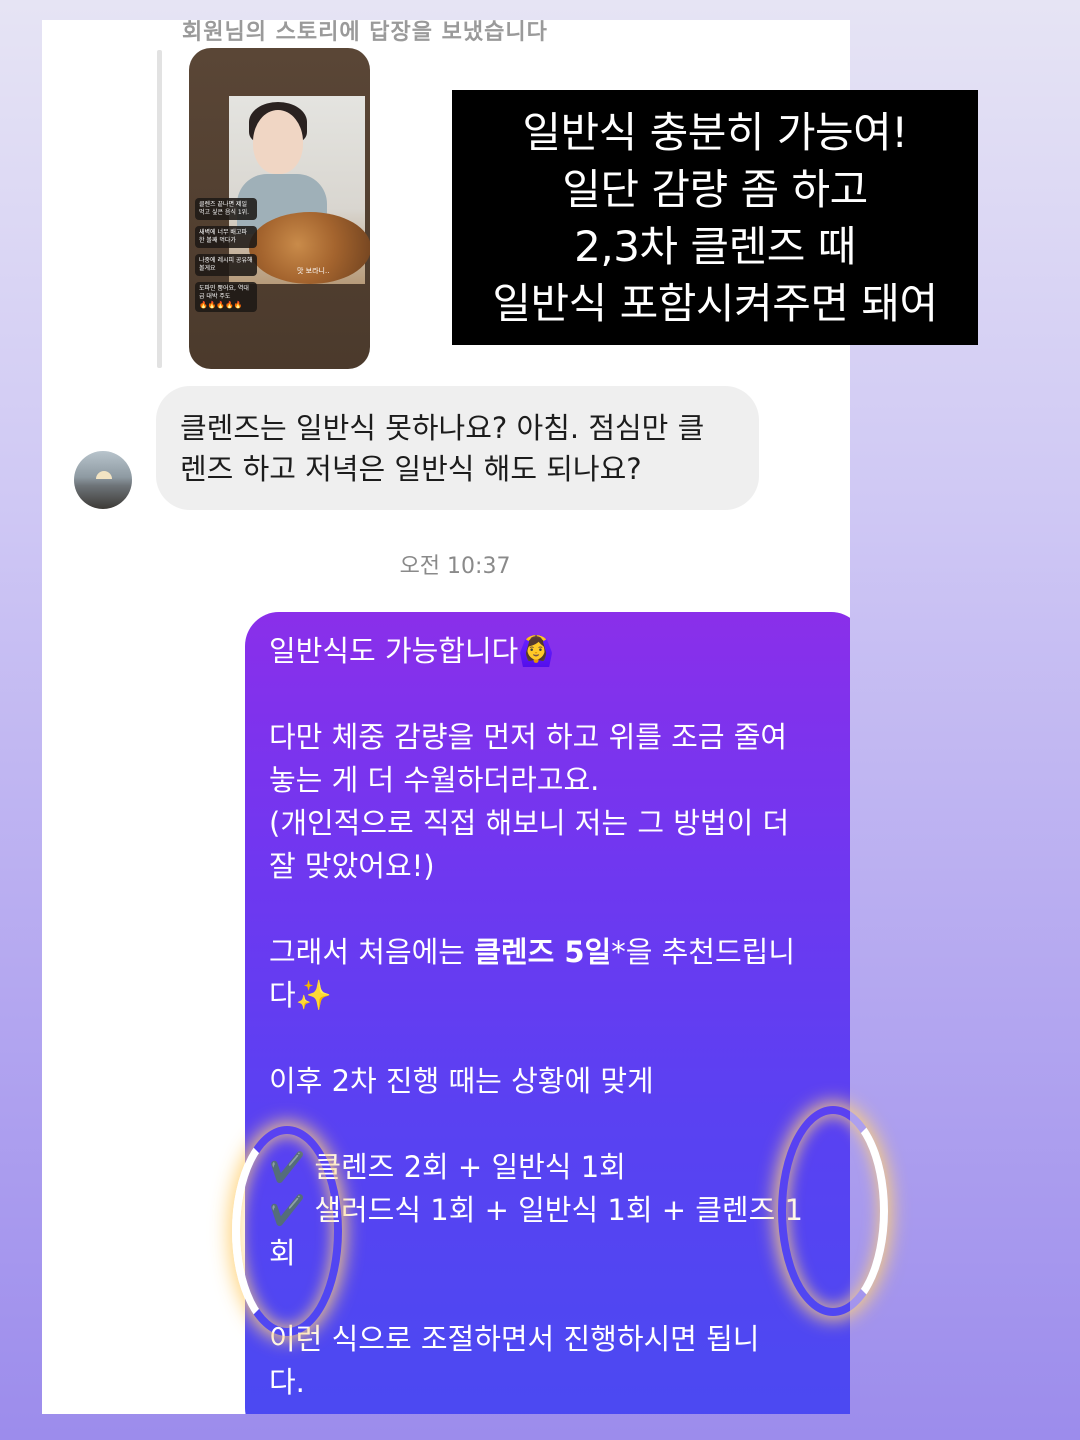 Image resolution: width=1080 pixels, height=1440 pixels. Describe the element at coordinates (224, 292) in the screenshot. I see `story-note-text: 도파민 뿜어요, 역대급 대박 주도` at that location.